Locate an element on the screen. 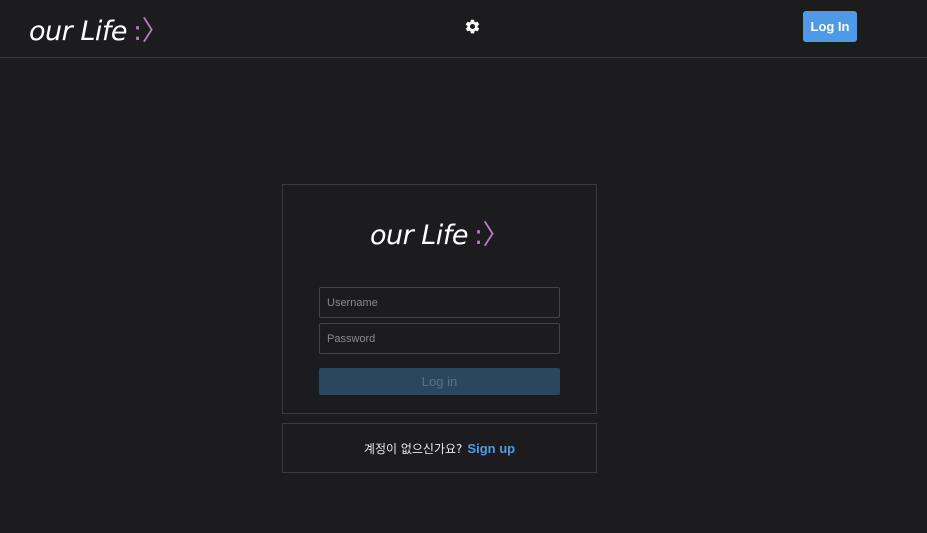 This screenshot has height=533, width=927. brand-logo: our Life :〉 is located at coordinates (99, 28).